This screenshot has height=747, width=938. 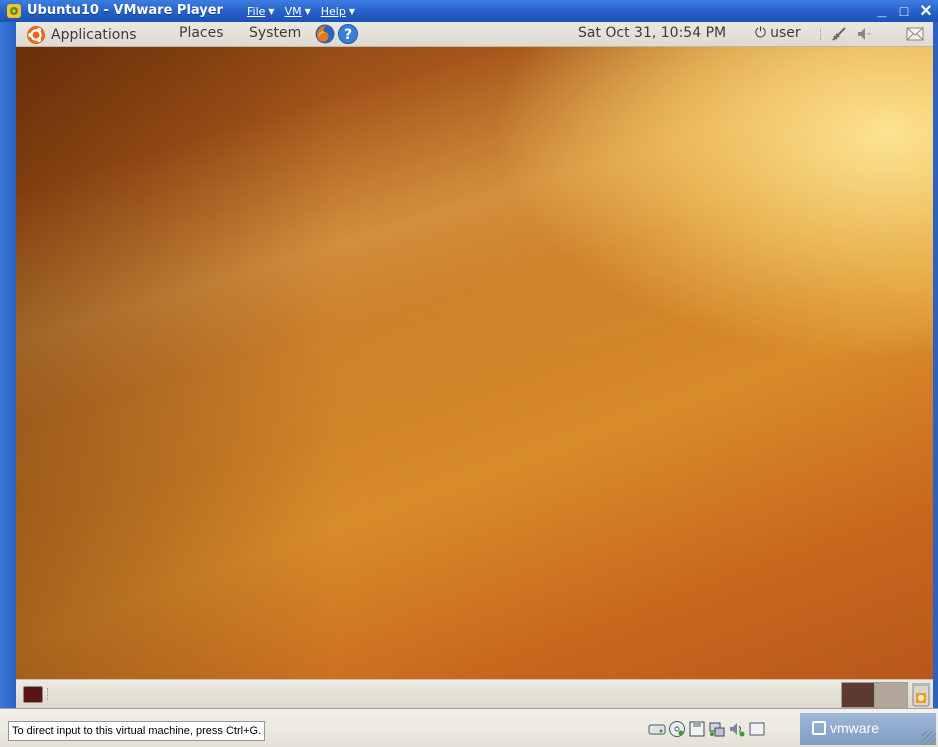 I want to click on places-menu: Places, so click(x=201, y=33).